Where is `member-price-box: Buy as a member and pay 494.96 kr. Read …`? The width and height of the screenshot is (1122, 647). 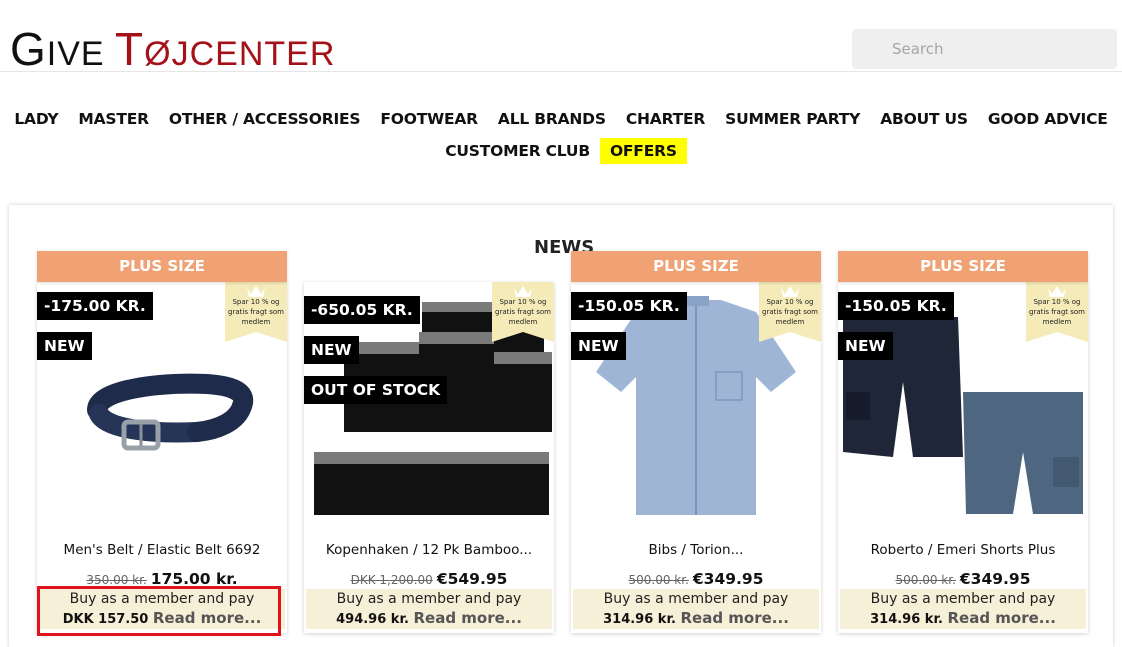
member-price-box: Buy as a member and pay 494.96 kr. Read … is located at coordinates (429, 609).